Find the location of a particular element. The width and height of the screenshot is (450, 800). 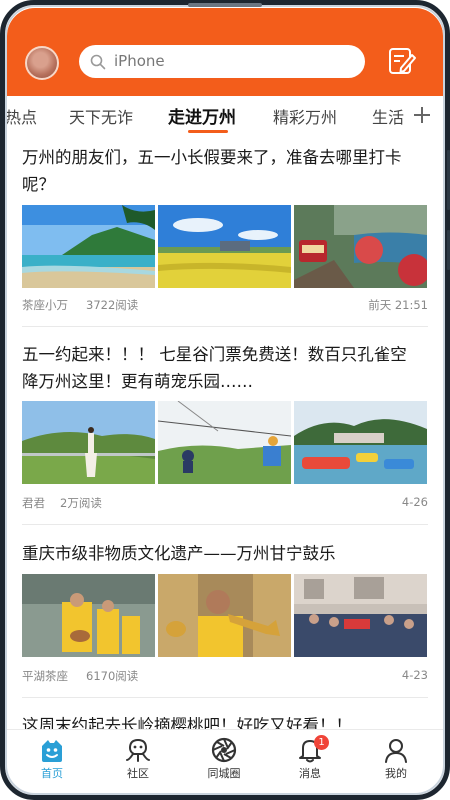

category-tabs: 热点 天下无诈 走进万州 精彩万州 生活 is located at coordinates (225, 117).